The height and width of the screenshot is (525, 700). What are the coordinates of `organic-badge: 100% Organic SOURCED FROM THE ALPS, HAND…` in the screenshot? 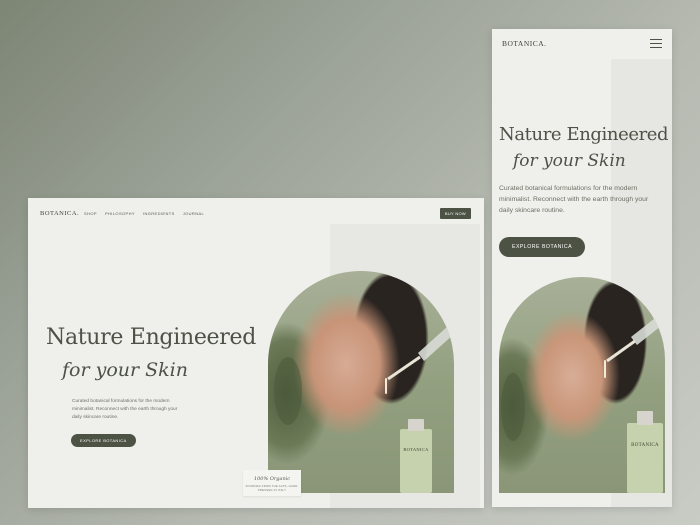 It's located at (272, 483).